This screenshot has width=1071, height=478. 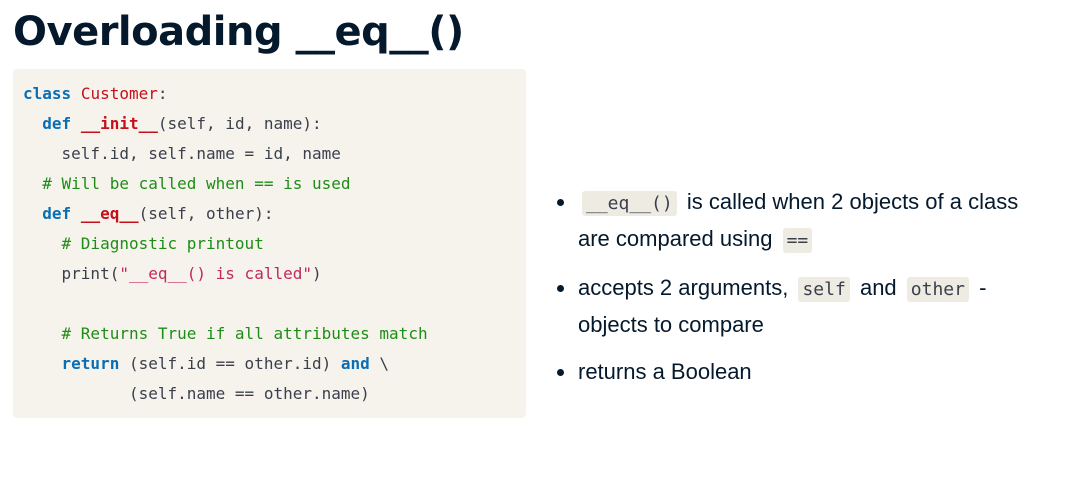 What do you see at coordinates (206, 213) in the screenshot?
I see `code-text: (self, other):` at bounding box center [206, 213].